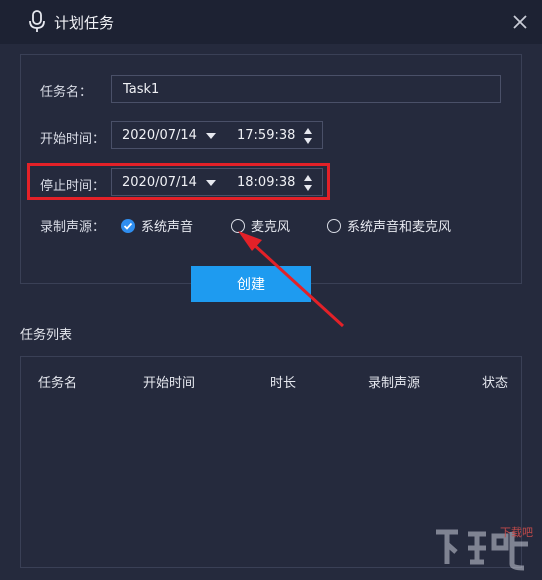 The image size is (542, 580). What do you see at coordinates (516, 532) in the screenshot?
I see `watermark-text: 下载吧` at bounding box center [516, 532].